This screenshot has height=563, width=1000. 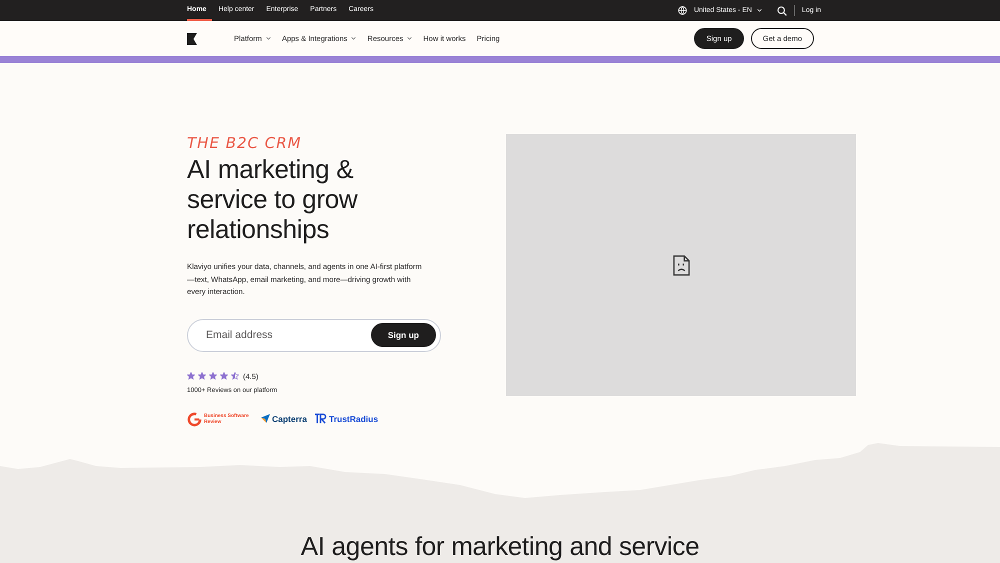 What do you see at coordinates (314, 335) in the screenshot?
I see `email-field: Email address Sign up` at bounding box center [314, 335].